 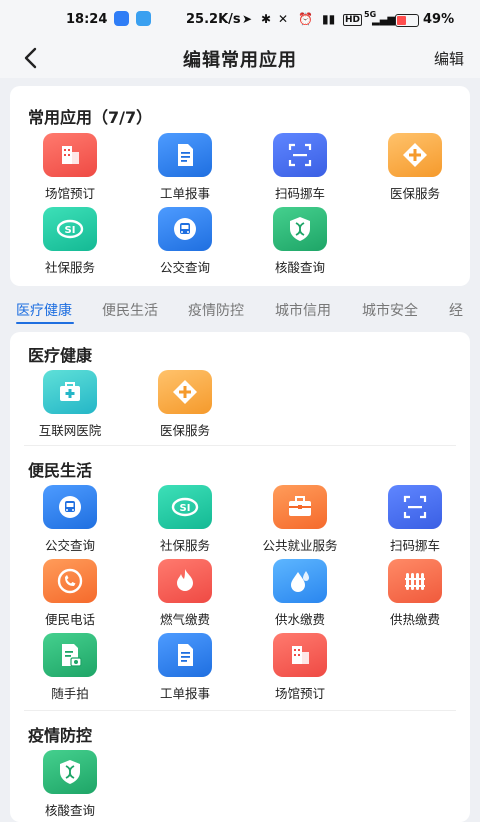 What do you see at coordinates (216, 310) in the screenshot?
I see `tab-epidemic: 疫情防控` at bounding box center [216, 310].